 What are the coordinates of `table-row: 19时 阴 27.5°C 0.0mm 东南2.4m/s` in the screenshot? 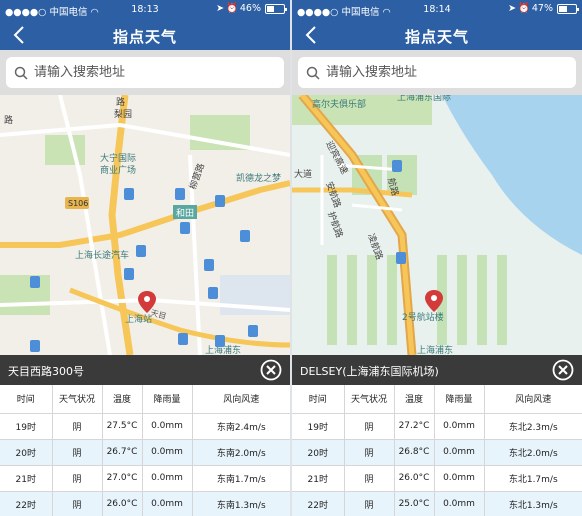 It's located at (145, 425).